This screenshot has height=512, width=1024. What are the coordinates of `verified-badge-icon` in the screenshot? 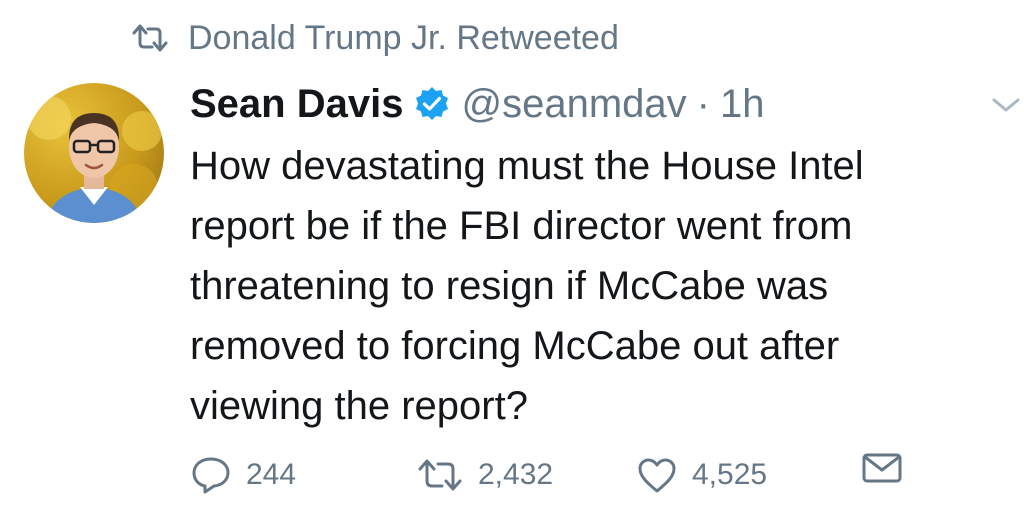 It's located at (432, 104).